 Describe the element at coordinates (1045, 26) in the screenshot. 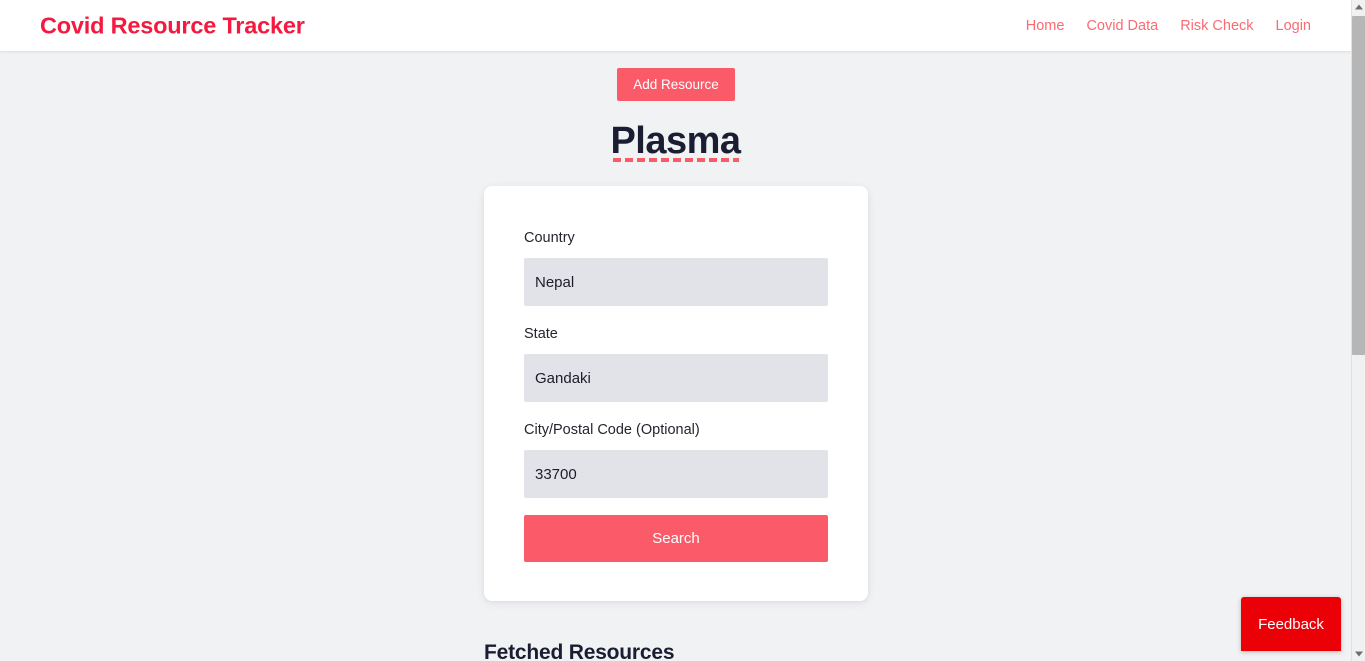

I see `nav-link-home: Home` at that location.